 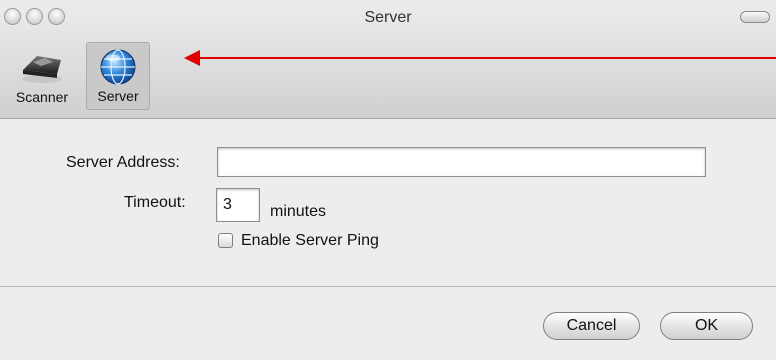 I want to click on enable-server-ping-checkbox, so click(x=225, y=240).